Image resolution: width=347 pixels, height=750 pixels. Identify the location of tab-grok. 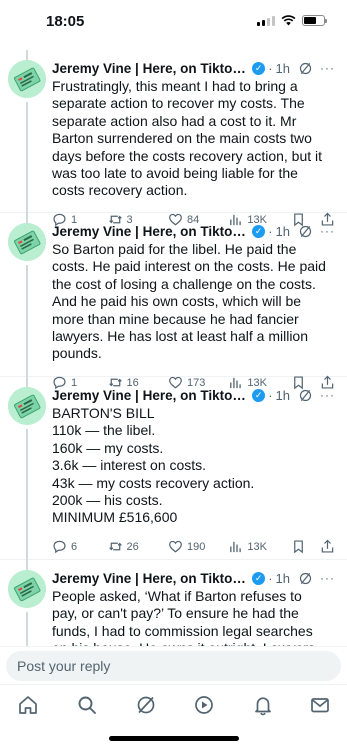
(146, 705).